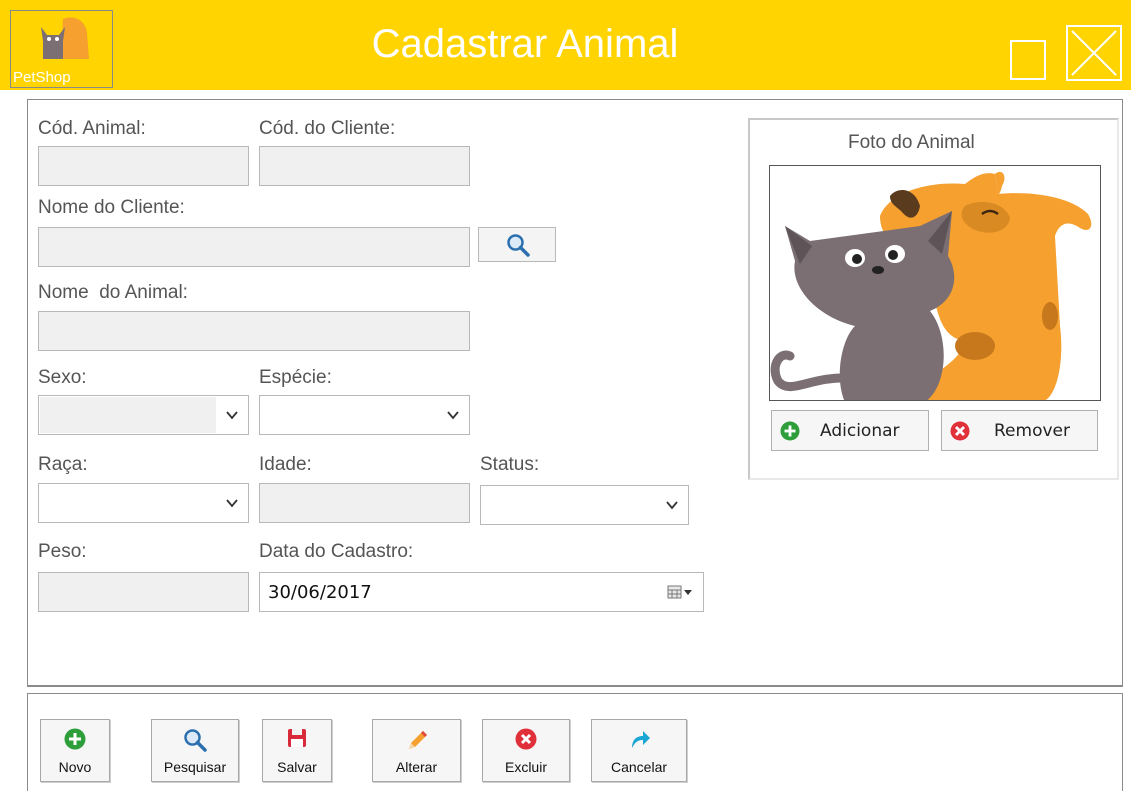 The height and width of the screenshot is (791, 1131). Describe the element at coordinates (320, 592) in the screenshot. I see `data-cadastro-value: 30/06/2017` at that location.